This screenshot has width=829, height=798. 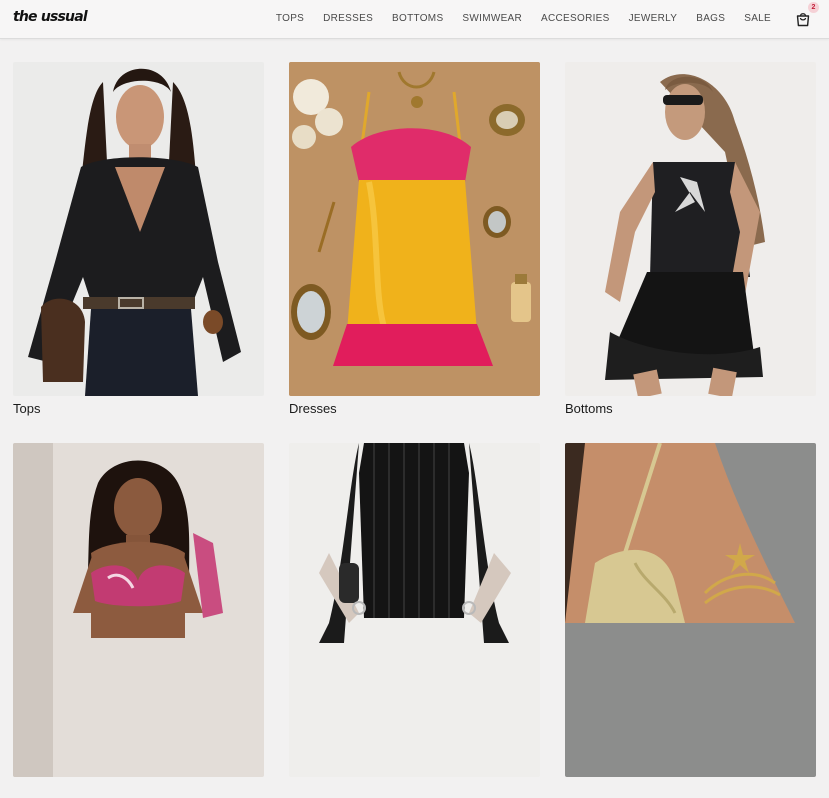 What do you see at coordinates (653, 18) in the screenshot?
I see `nav-item-jewerly: JEWERLY` at bounding box center [653, 18].